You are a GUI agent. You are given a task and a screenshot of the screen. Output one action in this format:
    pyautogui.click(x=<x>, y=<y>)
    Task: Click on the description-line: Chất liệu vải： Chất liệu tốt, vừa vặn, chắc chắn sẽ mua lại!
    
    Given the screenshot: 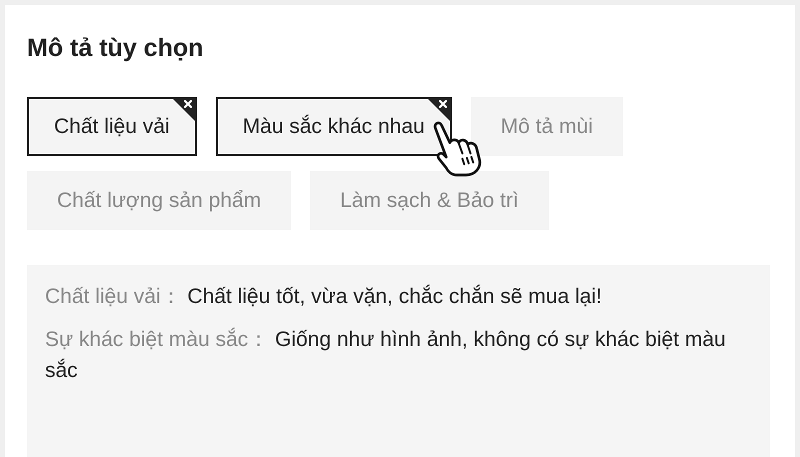 What is the action you would take?
    pyautogui.click(x=324, y=297)
    